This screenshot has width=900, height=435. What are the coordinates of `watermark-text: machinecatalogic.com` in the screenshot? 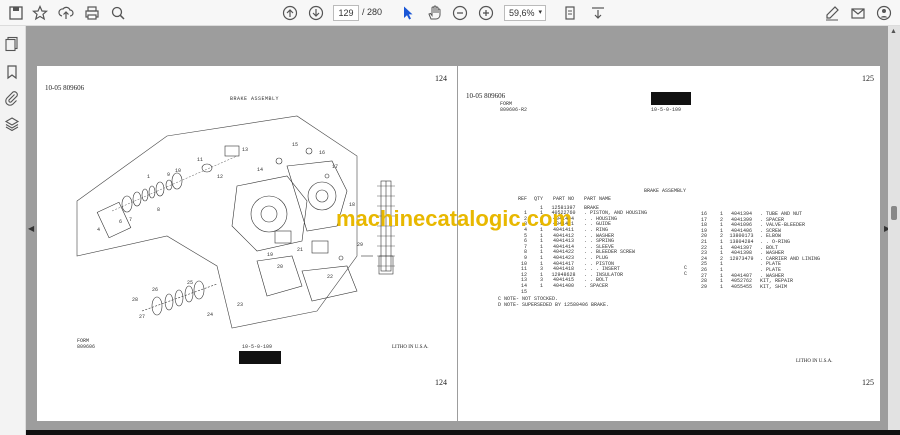 It's located at (454, 218).